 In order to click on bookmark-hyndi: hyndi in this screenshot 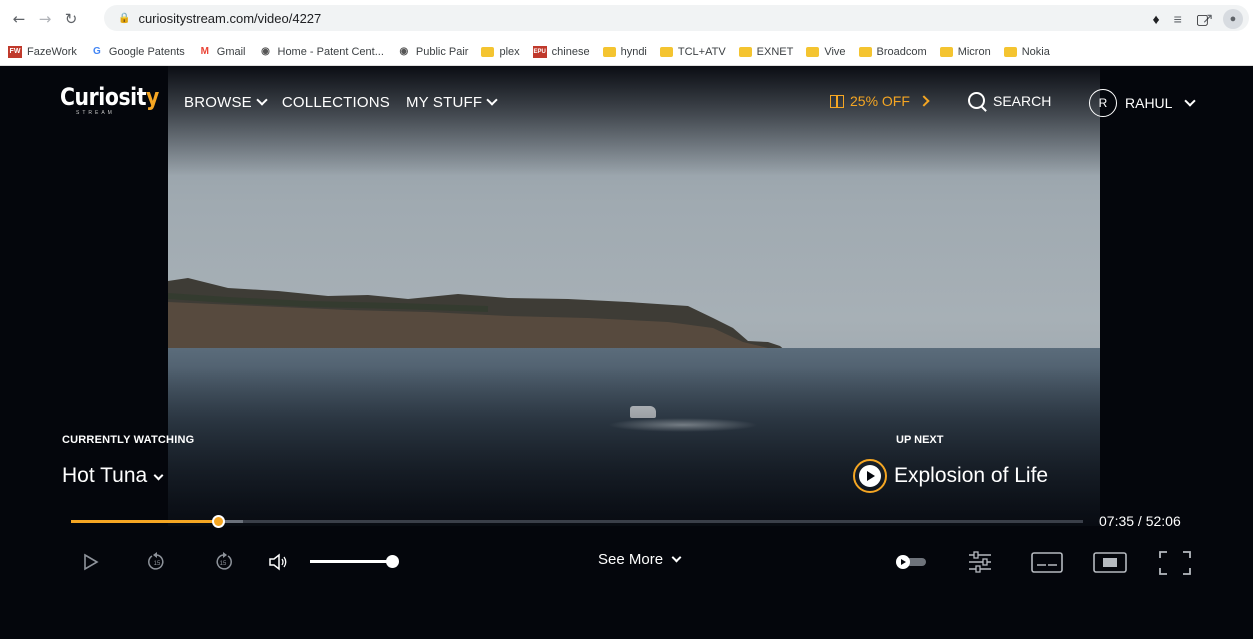, I will do `click(624, 51)`.